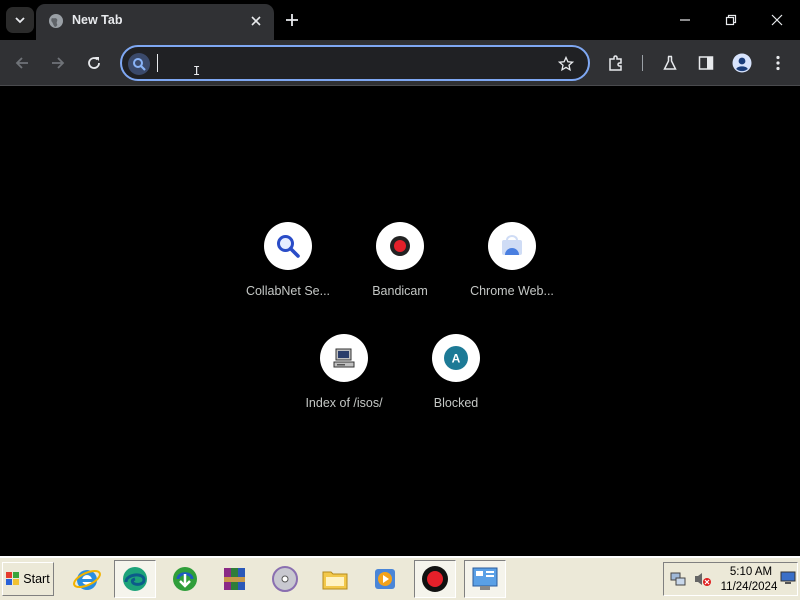 This screenshot has width=800, height=600. I want to click on taskbar: Start 5:10 AM 11/24/2024, so click(400, 578).